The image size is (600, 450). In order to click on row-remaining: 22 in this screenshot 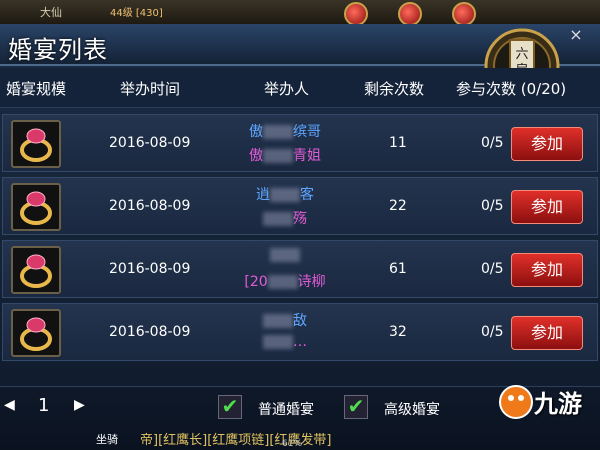, I will do `click(398, 206)`.